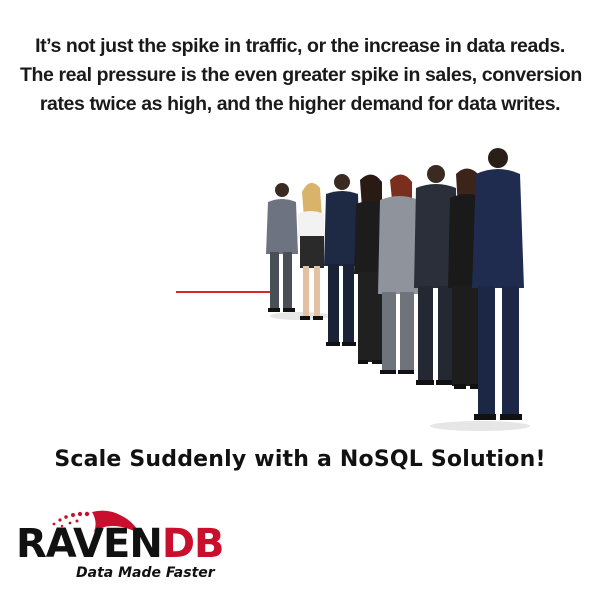 This screenshot has height=600, width=600. What do you see at coordinates (193, 544) in the screenshot?
I see `logo-word-db: DB` at bounding box center [193, 544].